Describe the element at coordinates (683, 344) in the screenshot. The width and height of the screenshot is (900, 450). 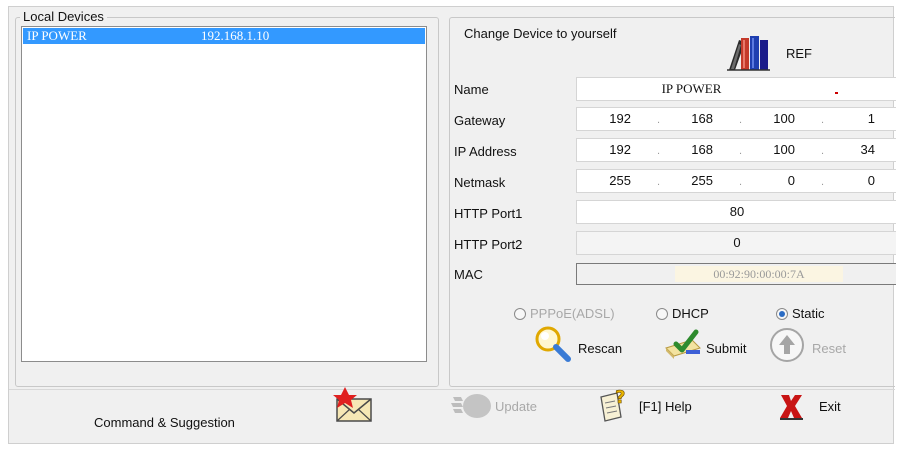
I see `submit-icon` at that location.